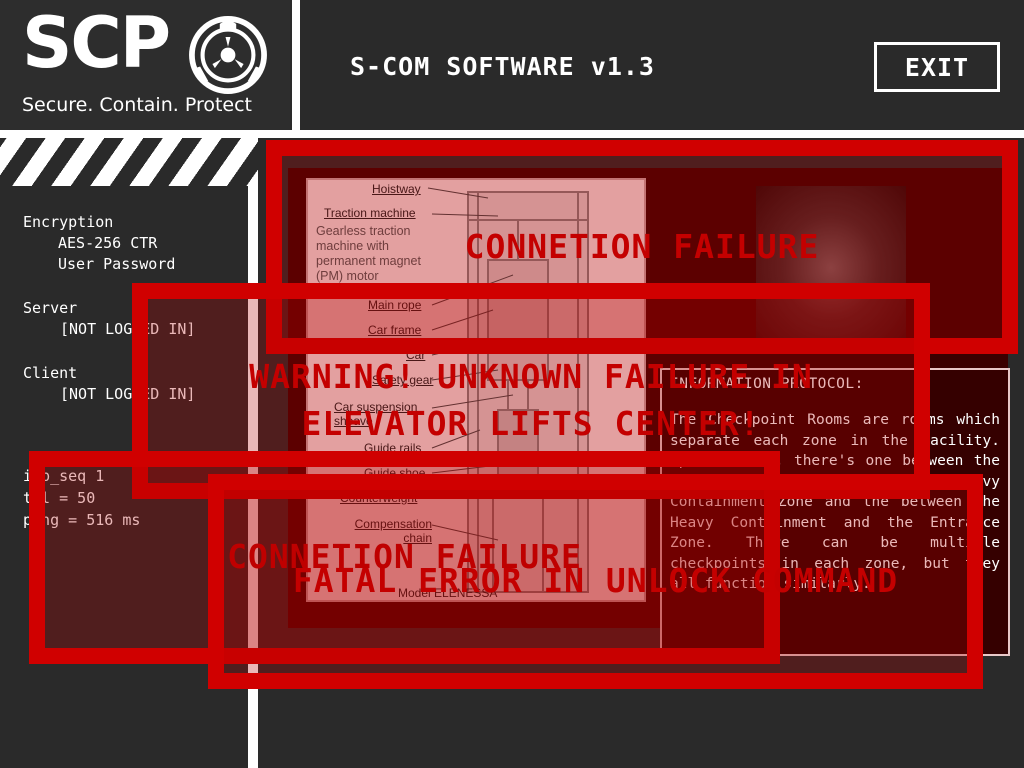 The width and height of the screenshot is (1024, 768). Describe the element at coordinates (133, 162) in the screenshot. I see `hazard-stripes` at that location.